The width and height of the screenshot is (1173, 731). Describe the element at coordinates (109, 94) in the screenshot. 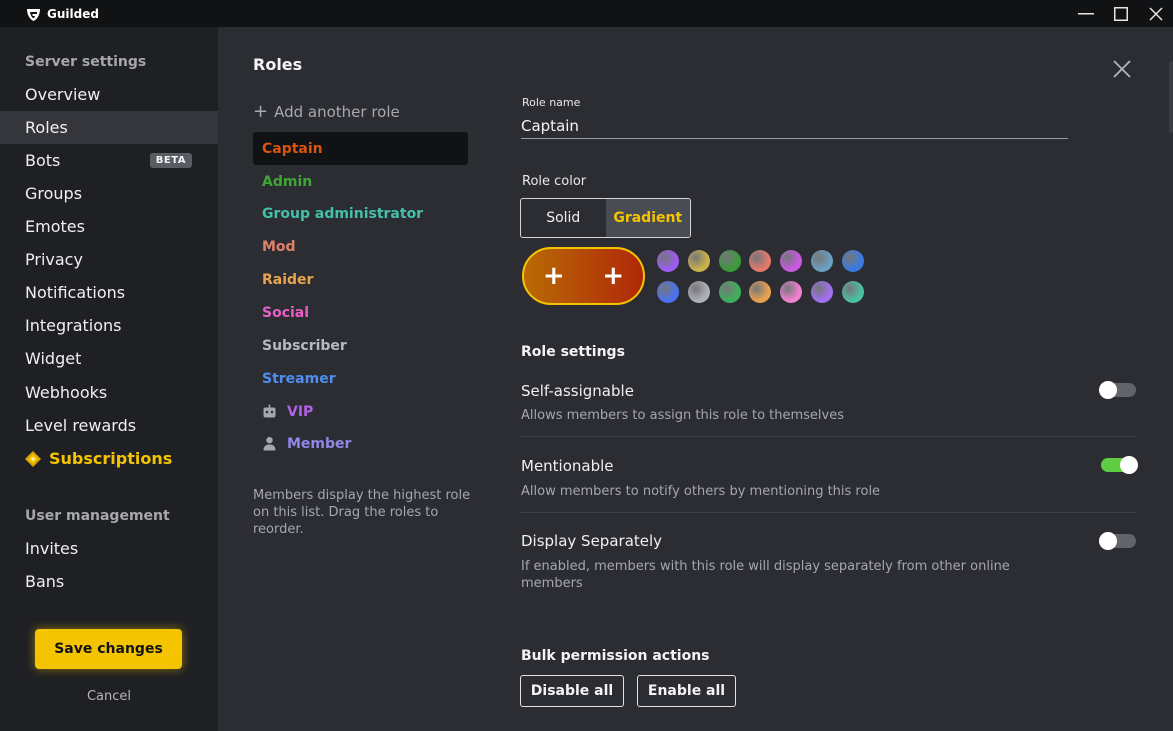

I see `sidebar-item-overview: Overview` at that location.